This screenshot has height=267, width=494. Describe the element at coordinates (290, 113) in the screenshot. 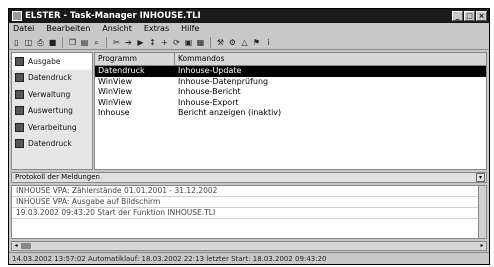

I see `table-row: Inhouse Bericht anzeigen (inaktiv)` at that location.